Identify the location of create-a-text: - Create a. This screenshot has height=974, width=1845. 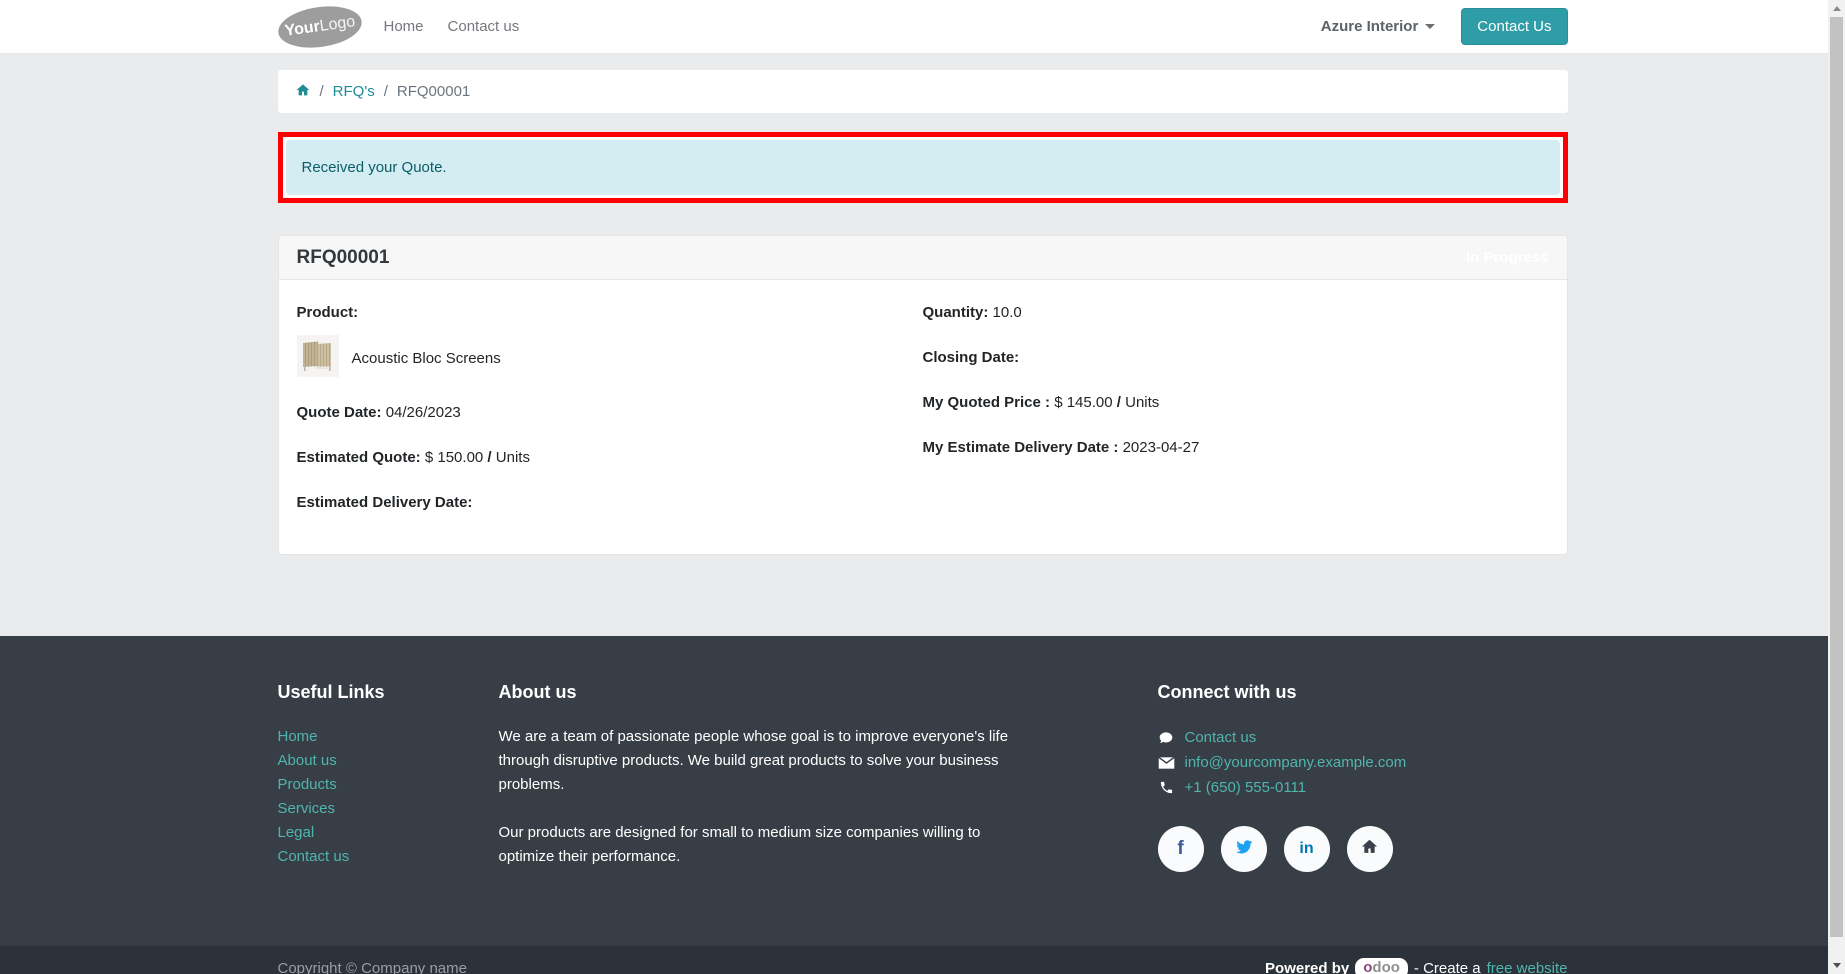
(1447, 966).